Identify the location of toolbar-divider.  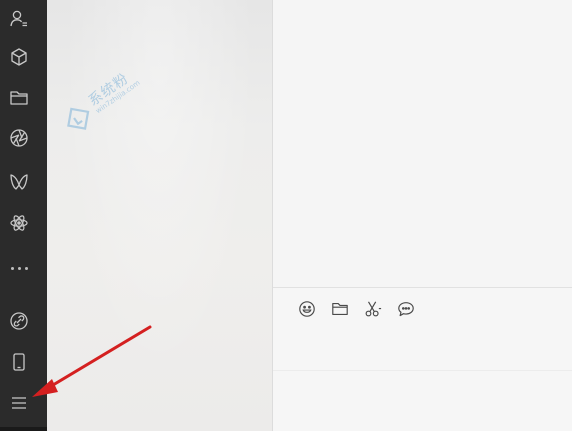
(422, 287).